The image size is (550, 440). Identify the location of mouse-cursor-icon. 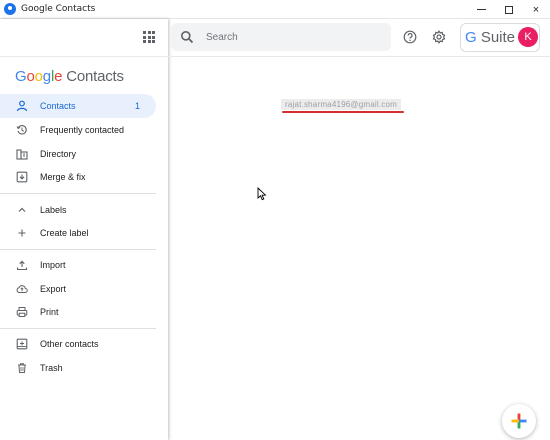
(262, 194).